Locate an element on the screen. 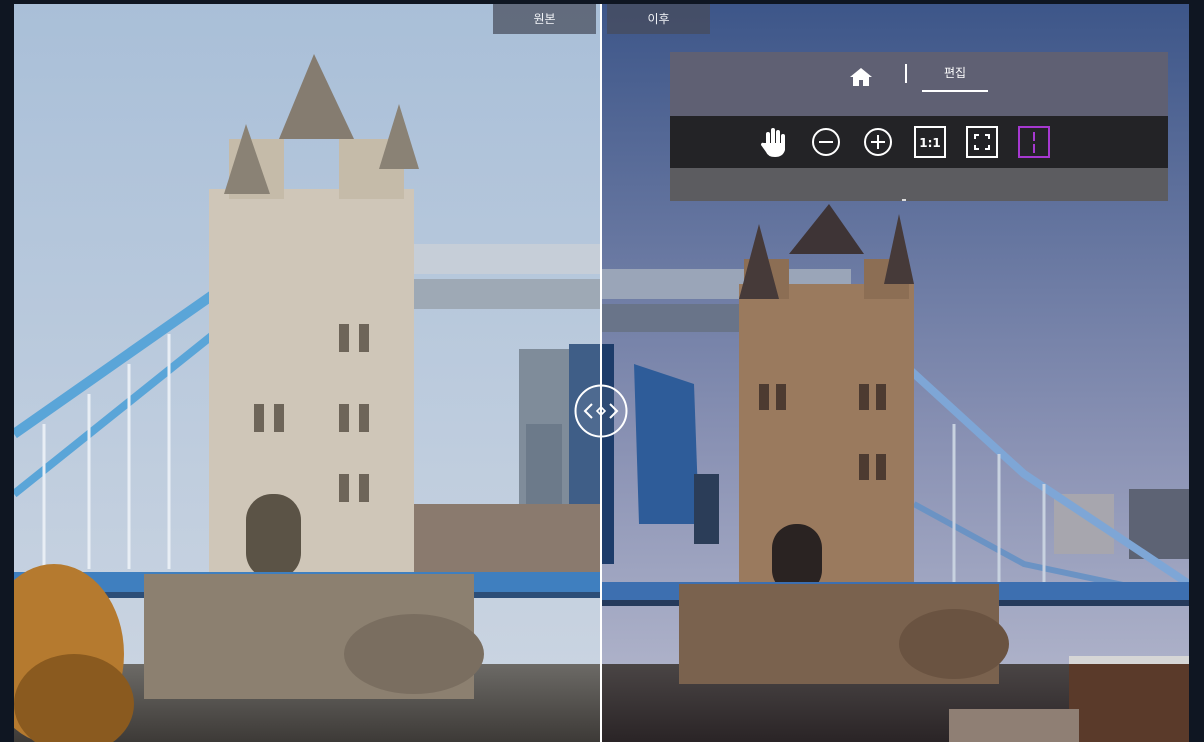 This screenshot has height=742, width=1204. split-view-button is located at coordinates (1034, 142).